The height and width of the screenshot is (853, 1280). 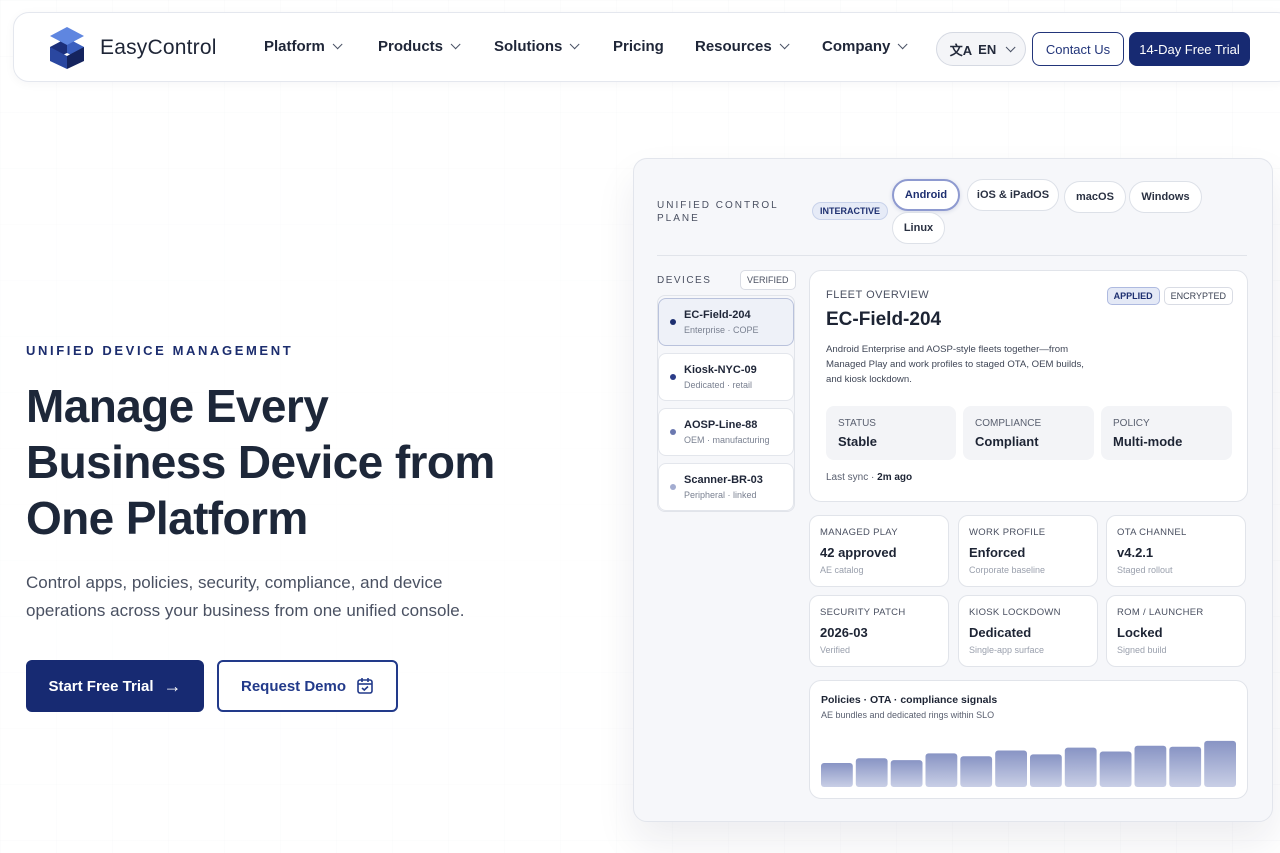 I want to click on metric-card-security-patch: SECURITY PATCH 2026-03 Verified, so click(x=879, y=631).